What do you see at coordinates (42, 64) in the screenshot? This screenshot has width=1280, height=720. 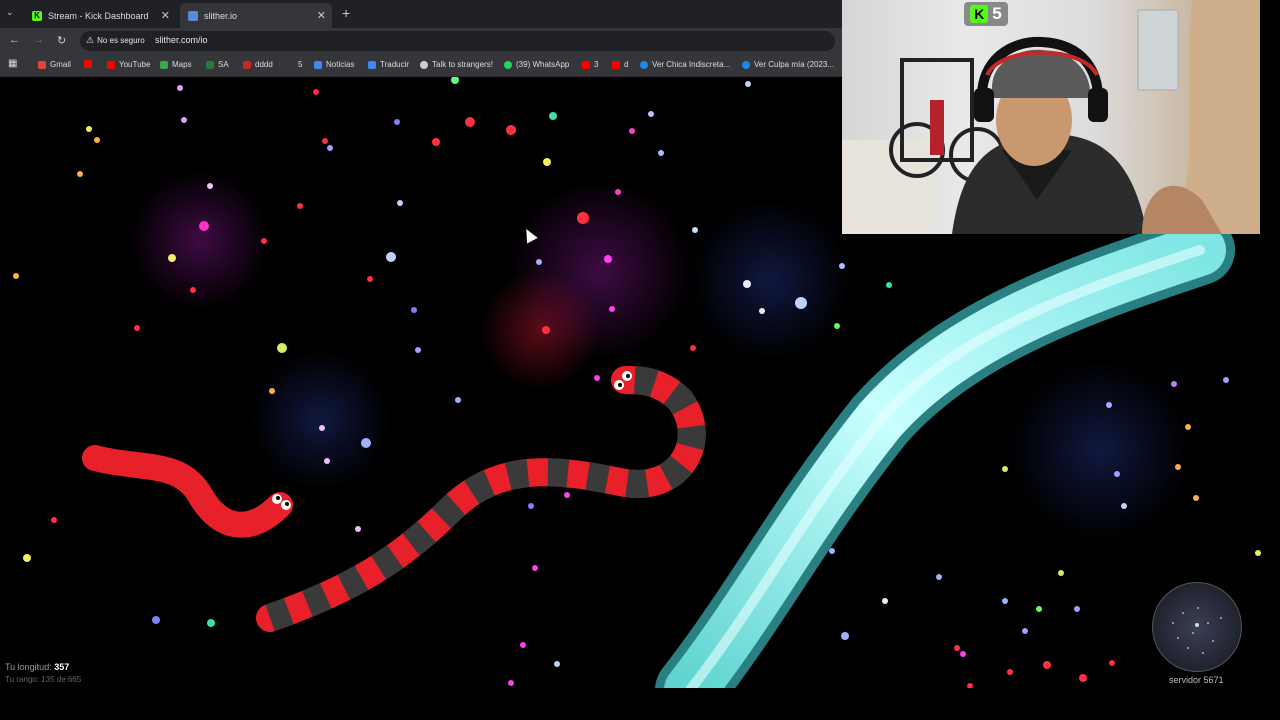 I see `gmail-icon` at bounding box center [42, 64].